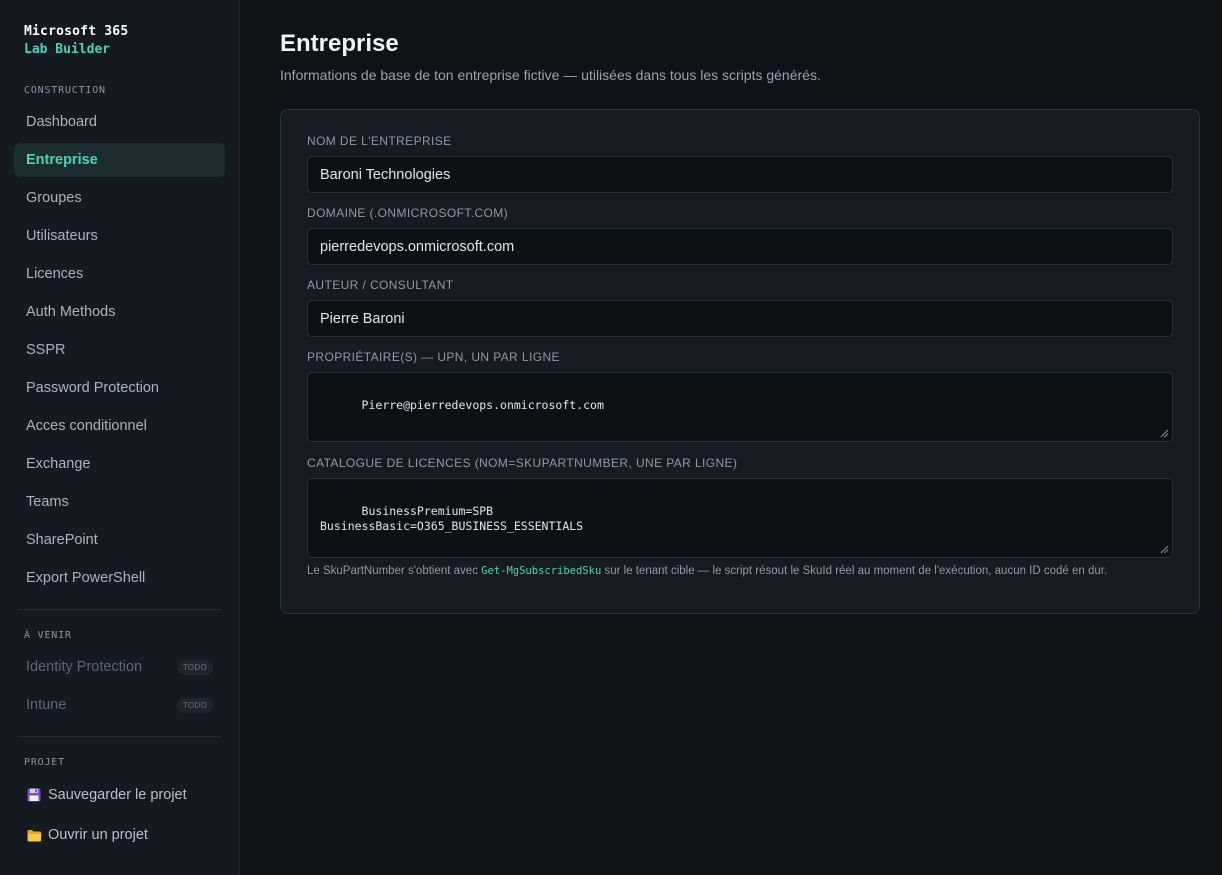  What do you see at coordinates (119, 426) in the screenshot?
I see `sidebar-item-acces-conditionnel: Acces conditionnel` at bounding box center [119, 426].